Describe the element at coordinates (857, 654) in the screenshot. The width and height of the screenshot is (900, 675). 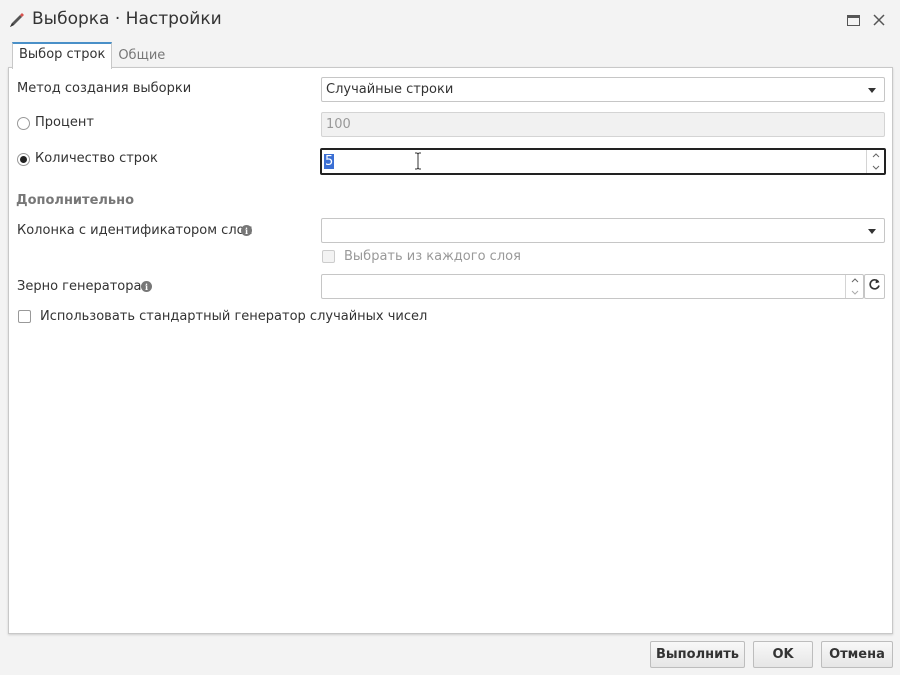
I see `cancel-button: Отмена` at that location.